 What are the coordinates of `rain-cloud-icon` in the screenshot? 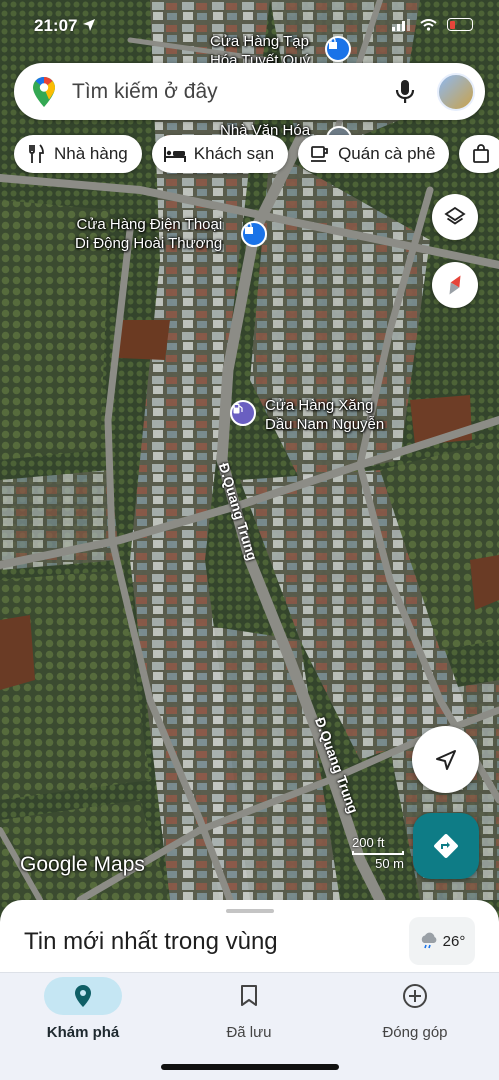 It's located at (429, 940).